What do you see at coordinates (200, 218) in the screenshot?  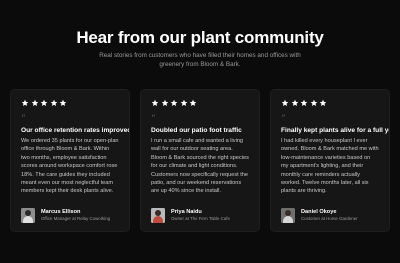 I see `author-role: Owner at The Fern Table Cafe` at bounding box center [200, 218].